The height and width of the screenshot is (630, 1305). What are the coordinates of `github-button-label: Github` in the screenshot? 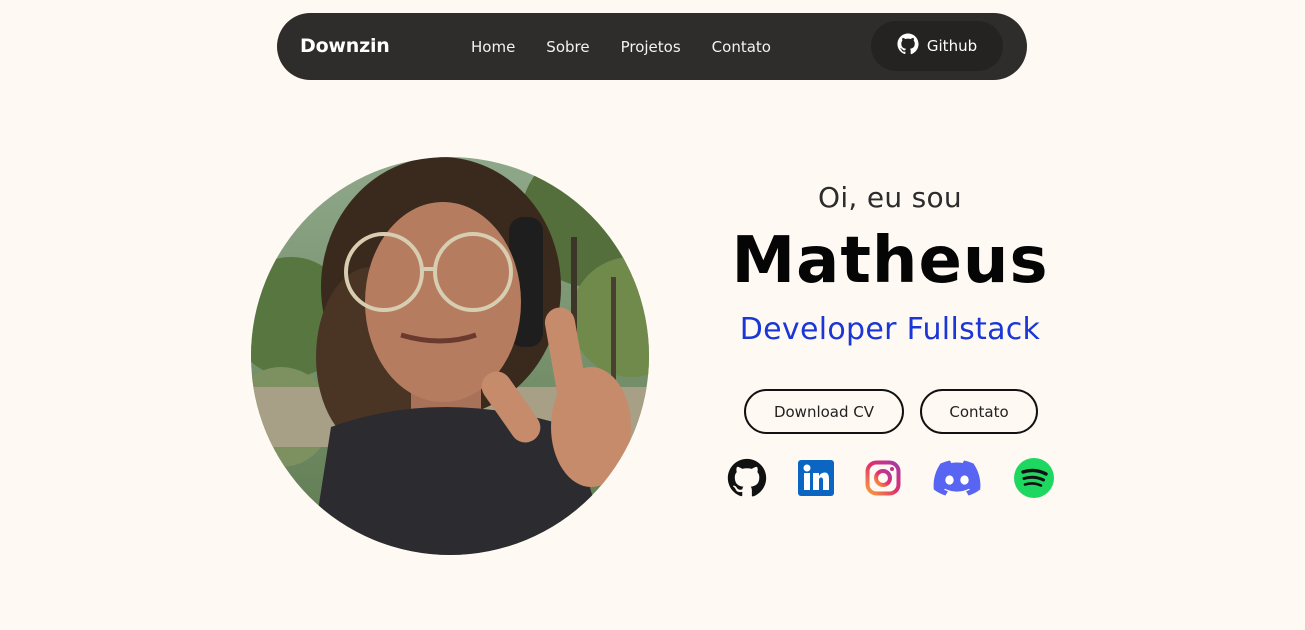 It's located at (952, 46).